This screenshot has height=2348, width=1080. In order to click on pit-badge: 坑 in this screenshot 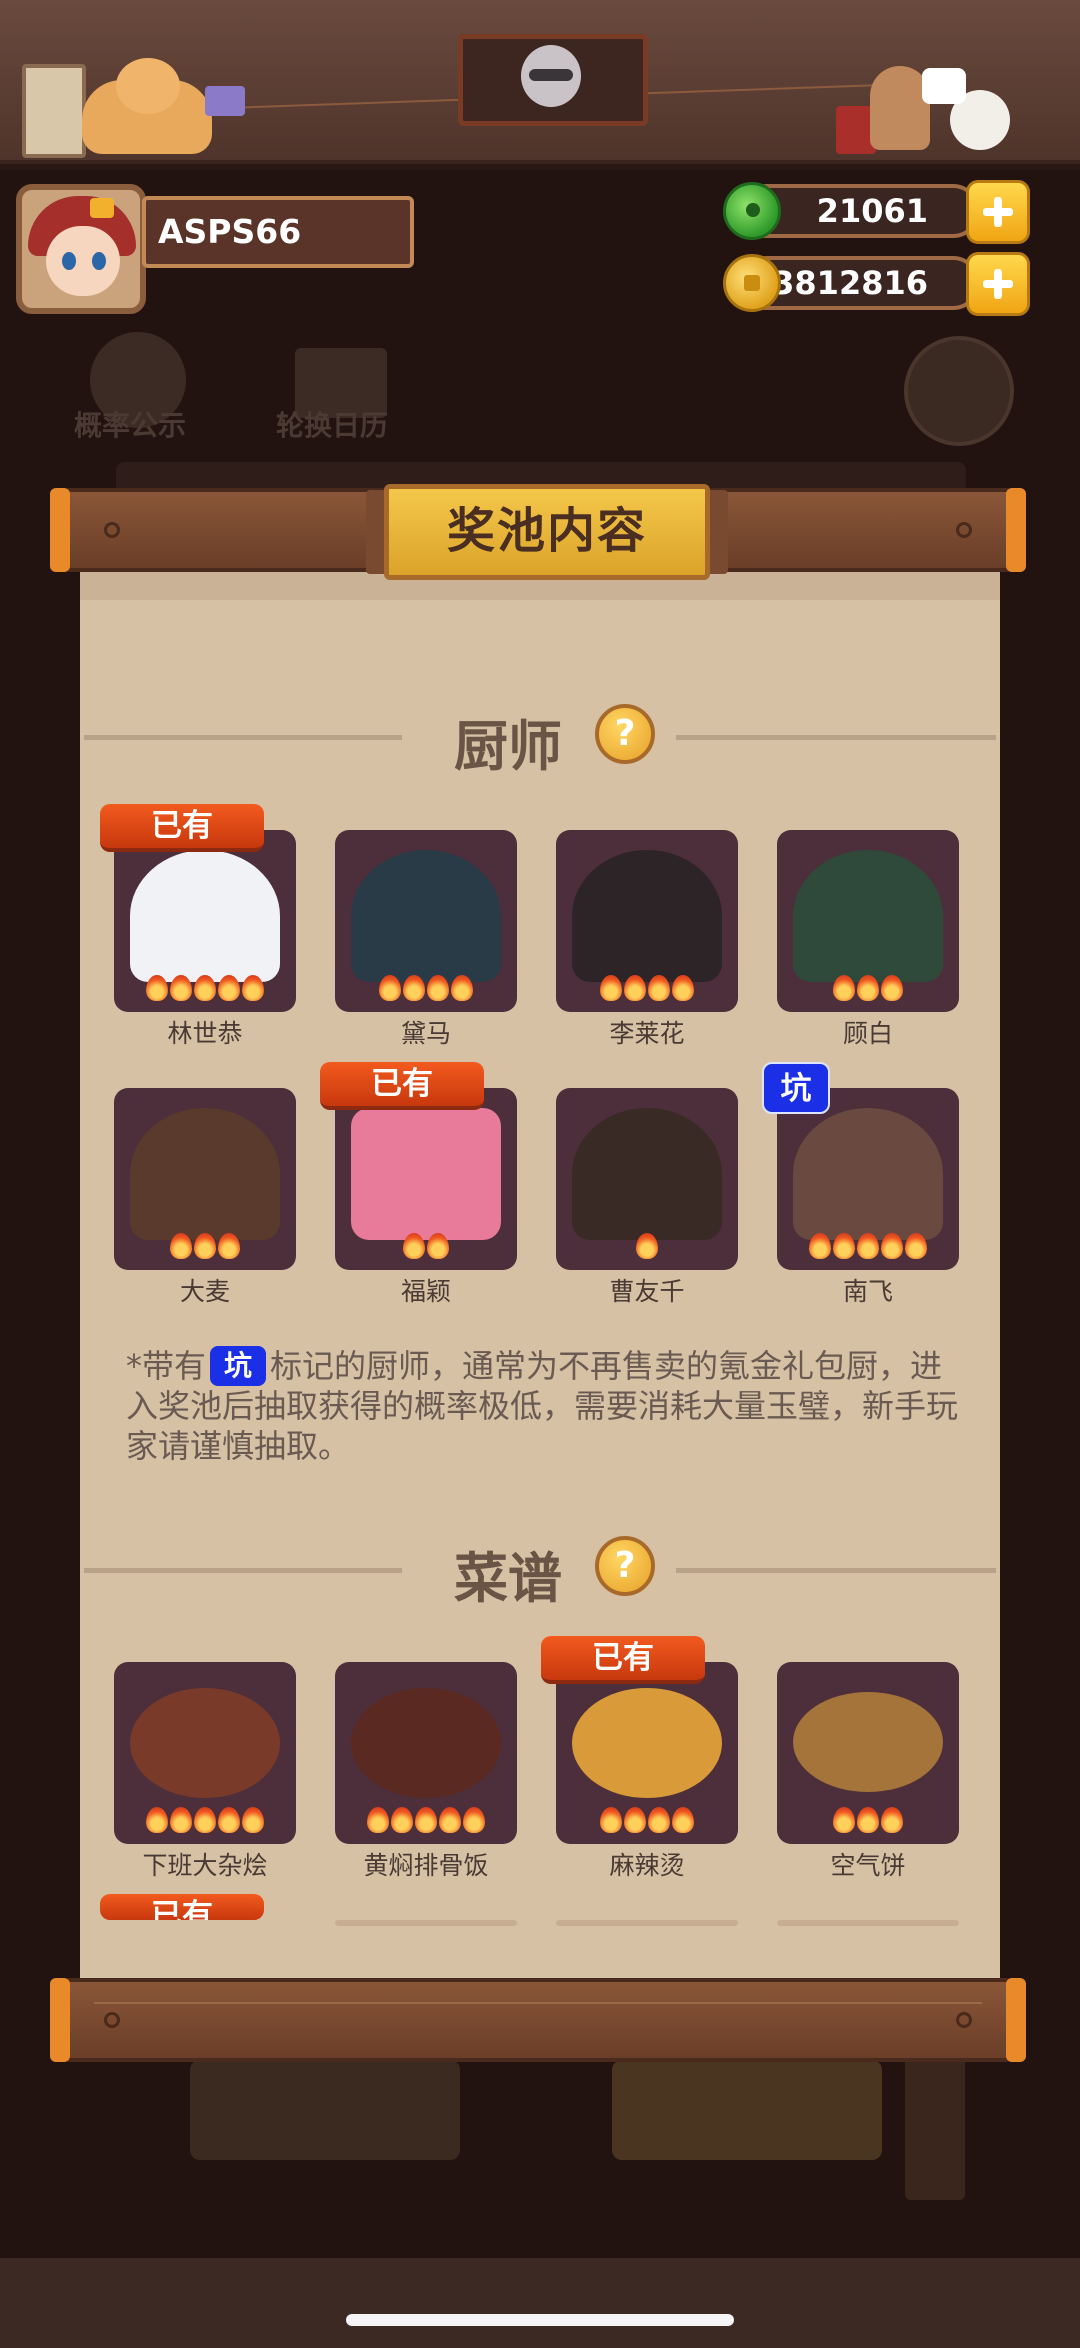, I will do `click(796, 1088)`.